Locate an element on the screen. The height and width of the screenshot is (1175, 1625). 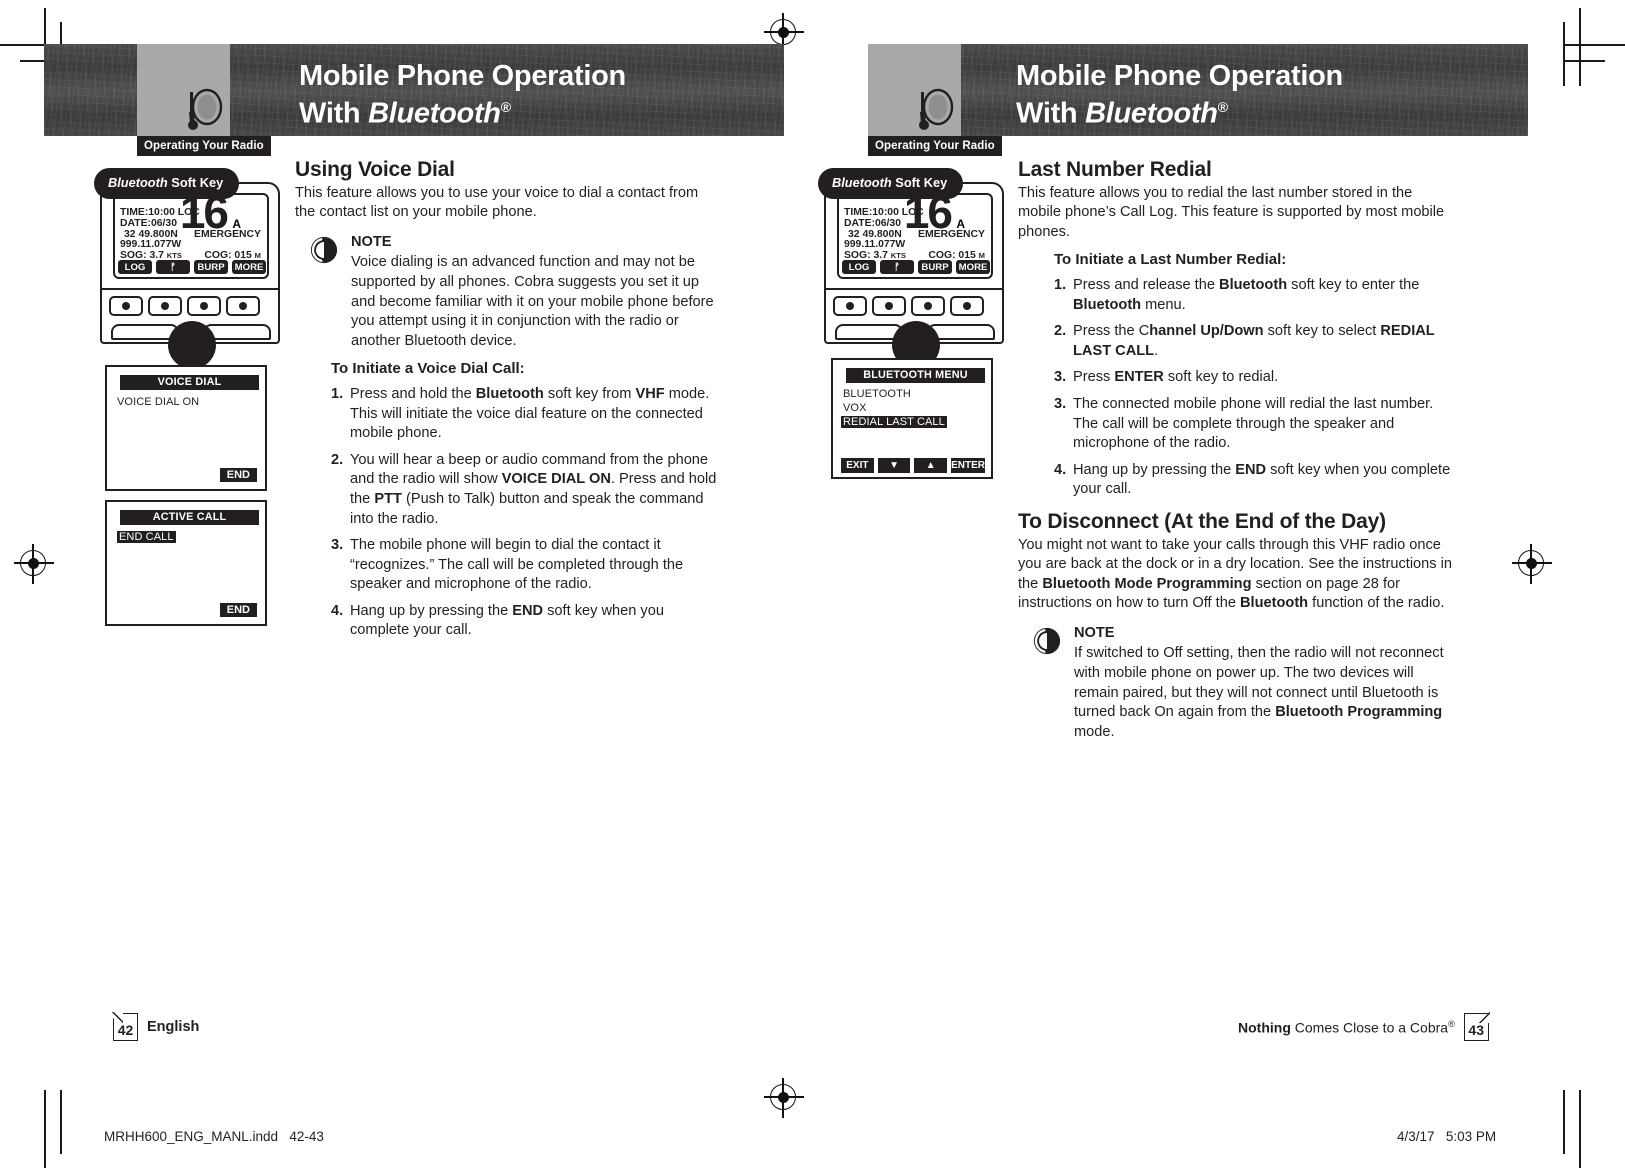
left-section-title: Using Voice Dial is located at coordinates (375, 169).